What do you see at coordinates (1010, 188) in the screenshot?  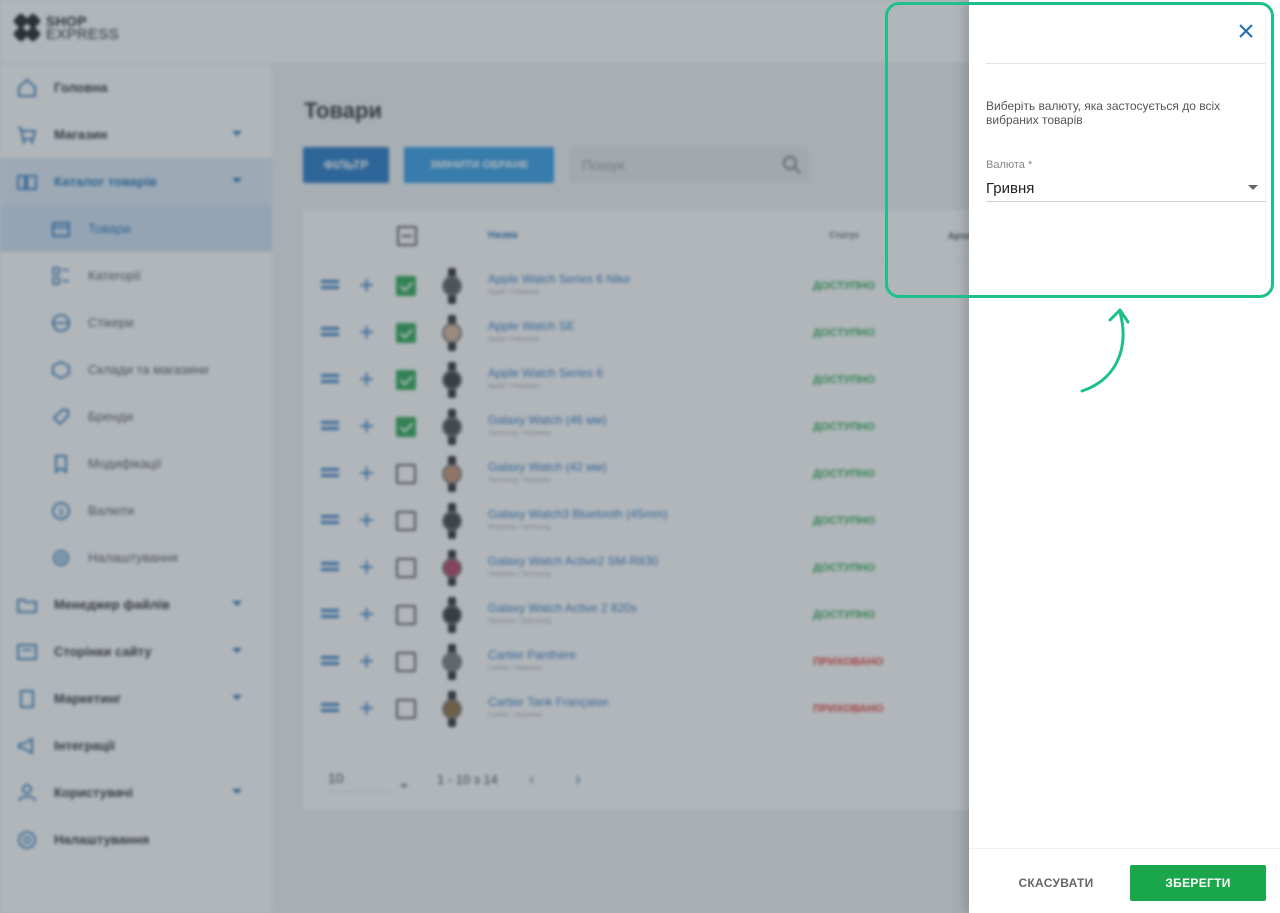 I see `currency-value: Гривня` at bounding box center [1010, 188].